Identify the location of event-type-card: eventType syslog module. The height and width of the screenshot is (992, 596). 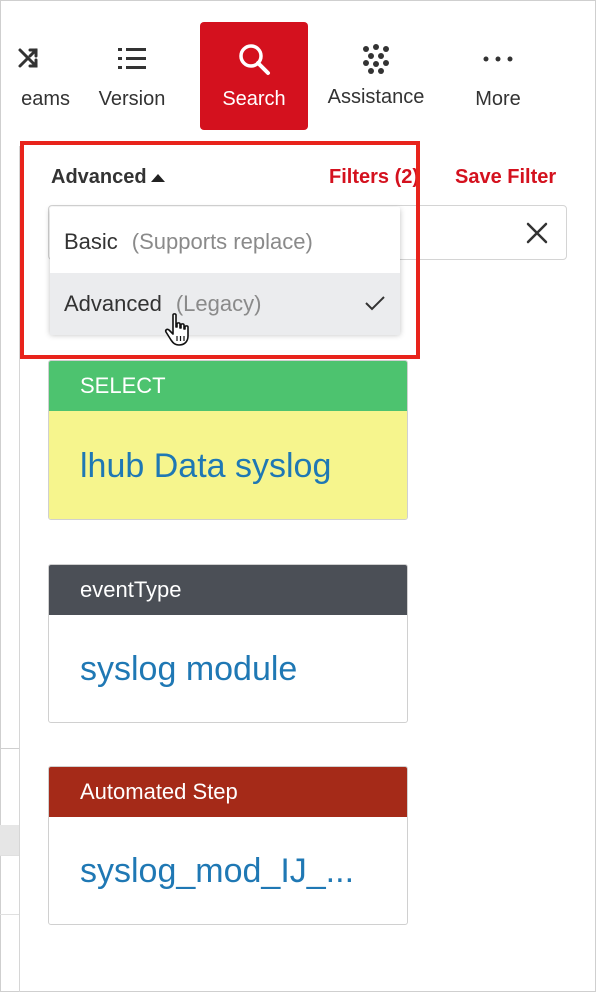
(228, 643).